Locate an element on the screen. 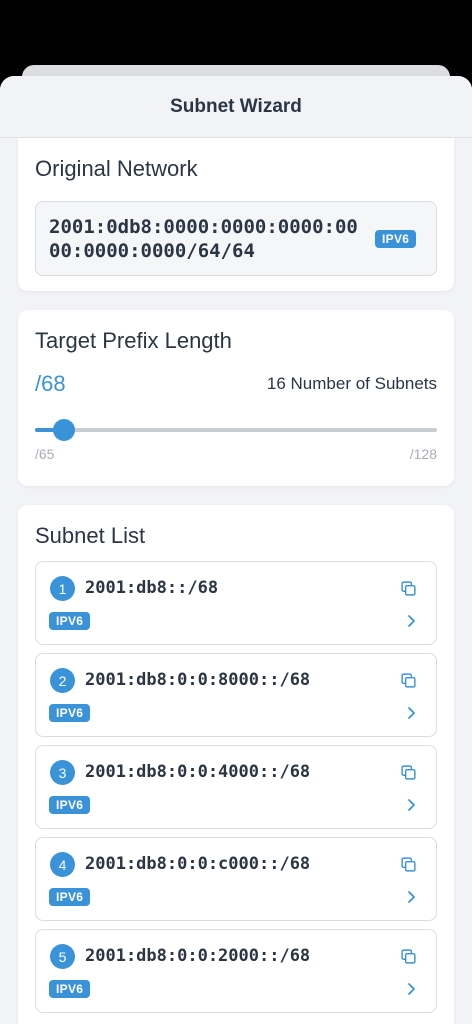 This screenshot has height=1024, width=472. subnet-list-title: Subnet List is located at coordinates (90, 535).